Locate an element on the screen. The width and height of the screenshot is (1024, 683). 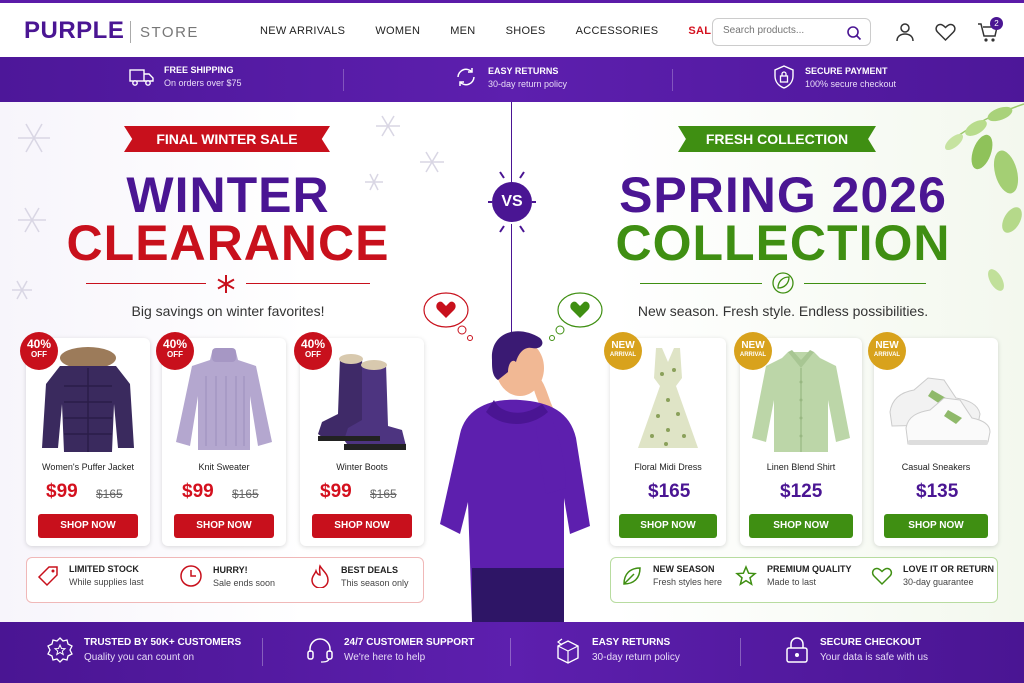
feature-new-season: NEW SEASON Fresh styles here is located at coordinates (671, 575).